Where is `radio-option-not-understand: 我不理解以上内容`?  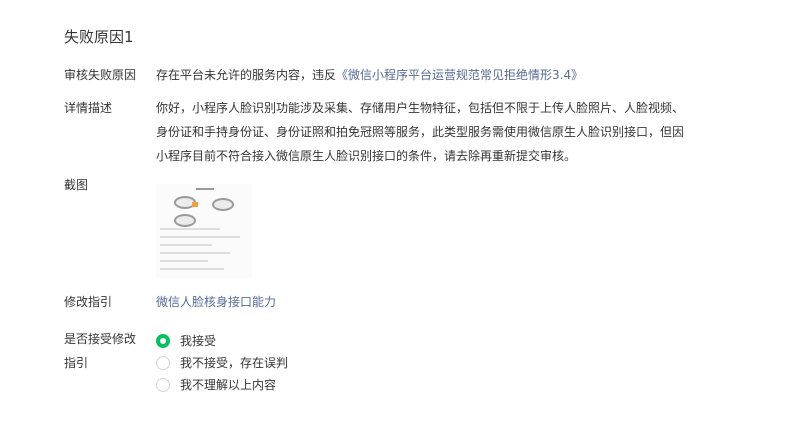 radio-option-not-understand: 我不理解以上内容 is located at coordinates (216, 384).